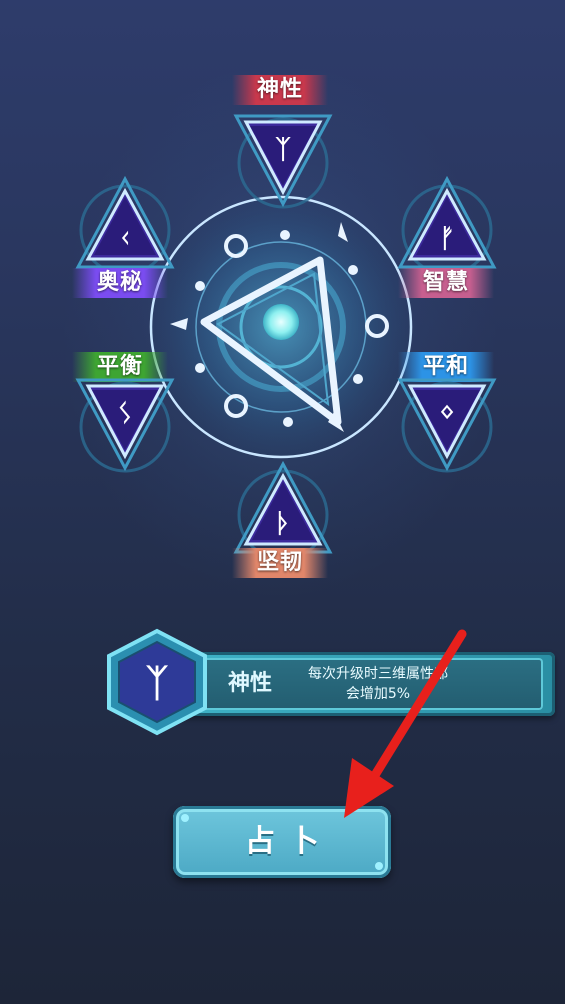 This screenshot has width=565, height=1004. What do you see at coordinates (281, 327) in the screenshot?
I see `central-rune-wheel` at bounding box center [281, 327].